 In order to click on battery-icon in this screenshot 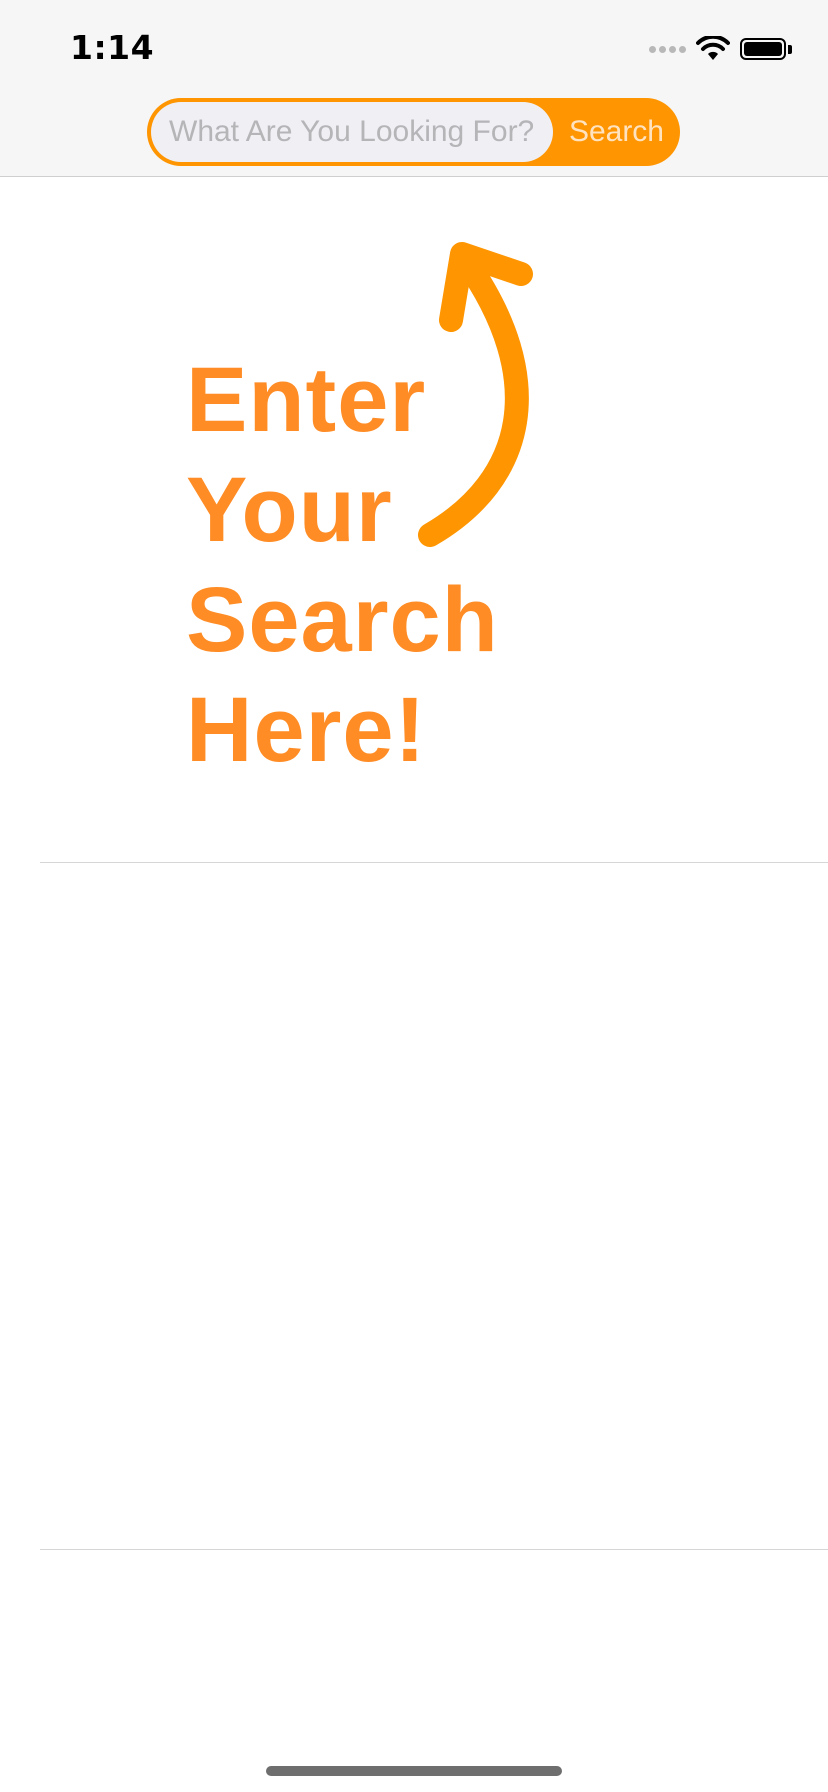, I will do `click(766, 49)`.